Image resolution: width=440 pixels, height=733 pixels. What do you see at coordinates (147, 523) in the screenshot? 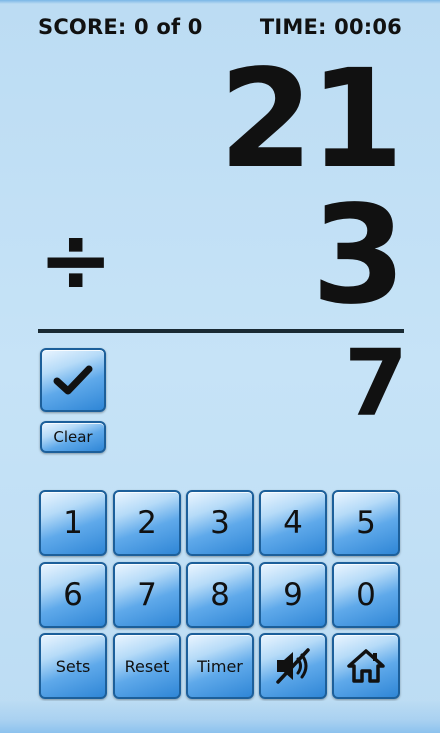
I see `key-2: 2` at bounding box center [147, 523].